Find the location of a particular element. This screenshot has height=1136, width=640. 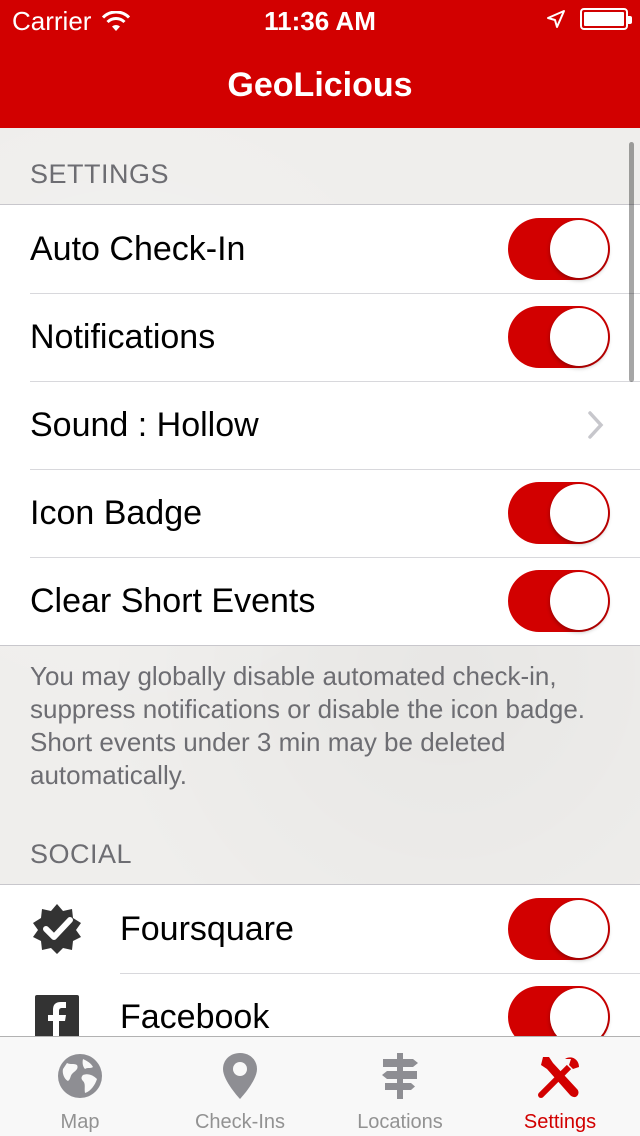

section-header-social: SOCIAL is located at coordinates (81, 854).